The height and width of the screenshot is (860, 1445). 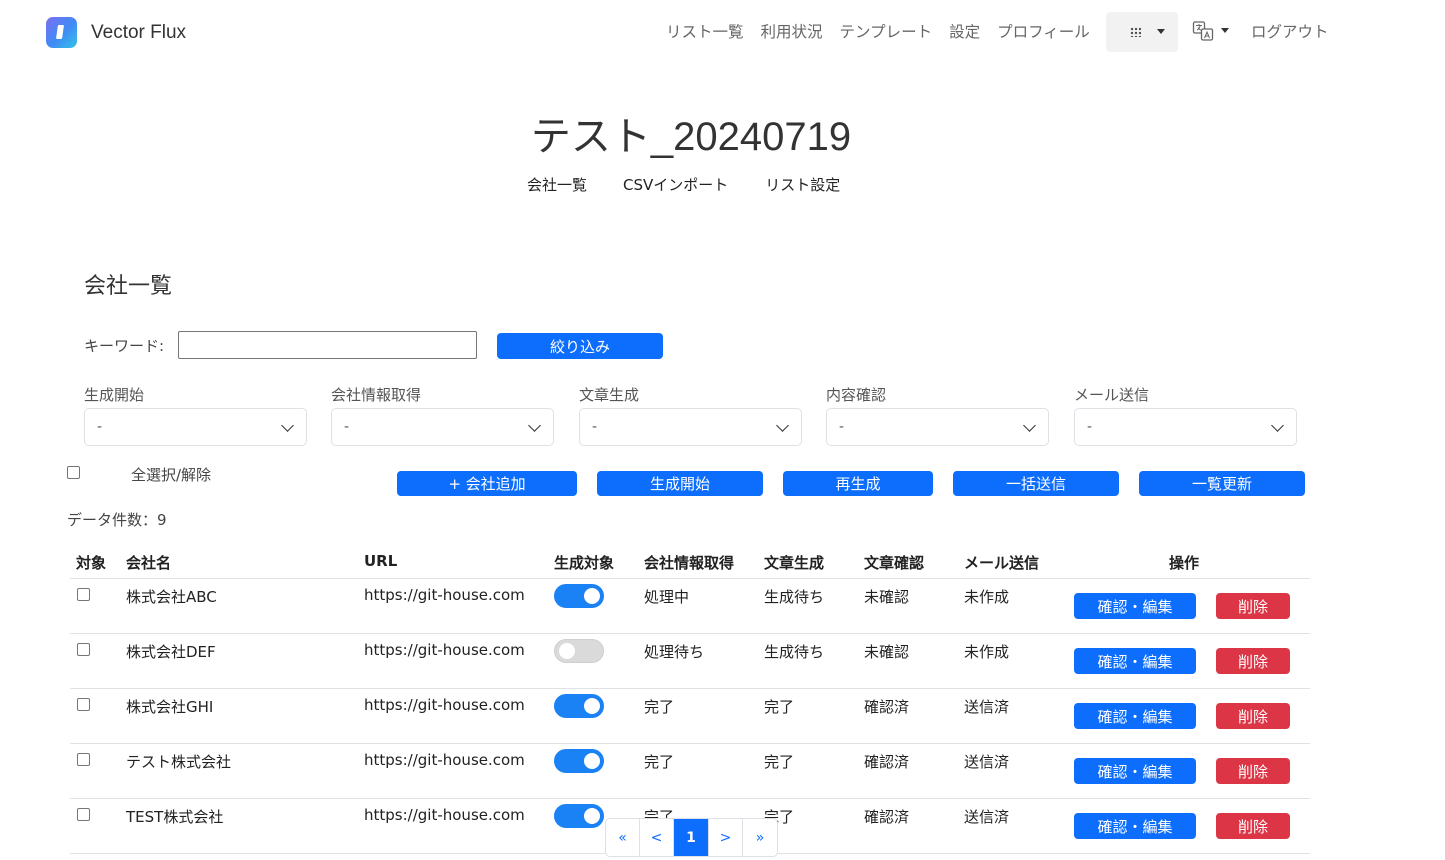 What do you see at coordinates (179, 762) in the screenshot?
I see `company-name: テスト株式会社` at bounding box center [179, 762].